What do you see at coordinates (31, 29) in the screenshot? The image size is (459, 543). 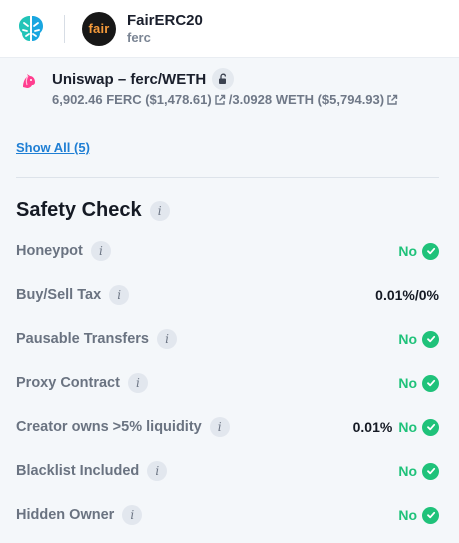 I see `brain-leaf-logo-icon` at bounding box center [31, 29].